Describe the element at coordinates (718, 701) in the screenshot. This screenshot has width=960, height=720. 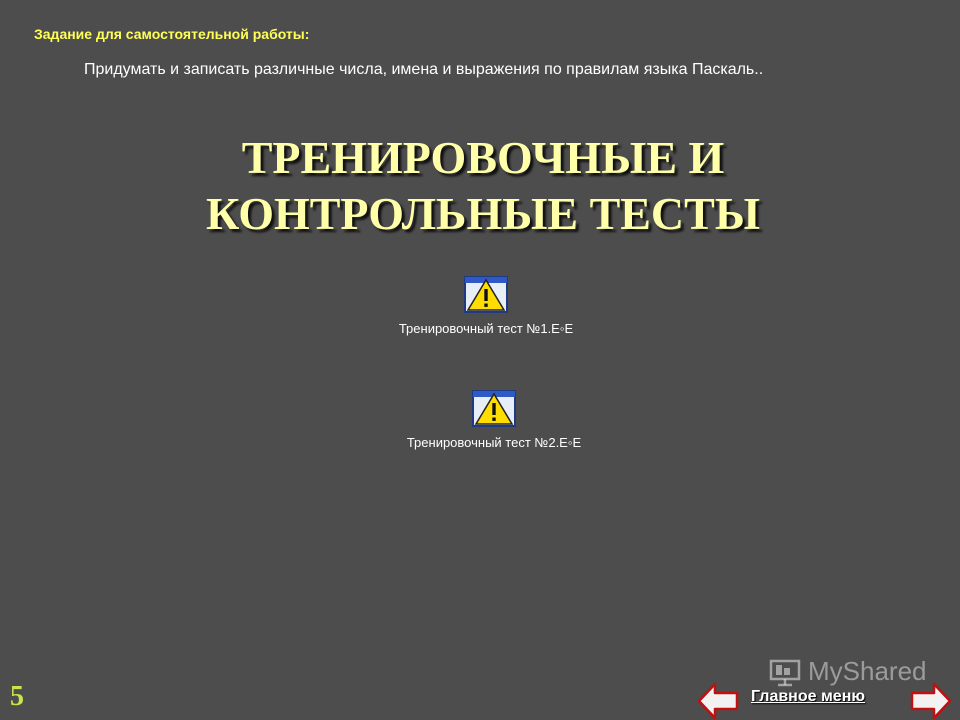
I see `prev-arrow-icon` at that location.